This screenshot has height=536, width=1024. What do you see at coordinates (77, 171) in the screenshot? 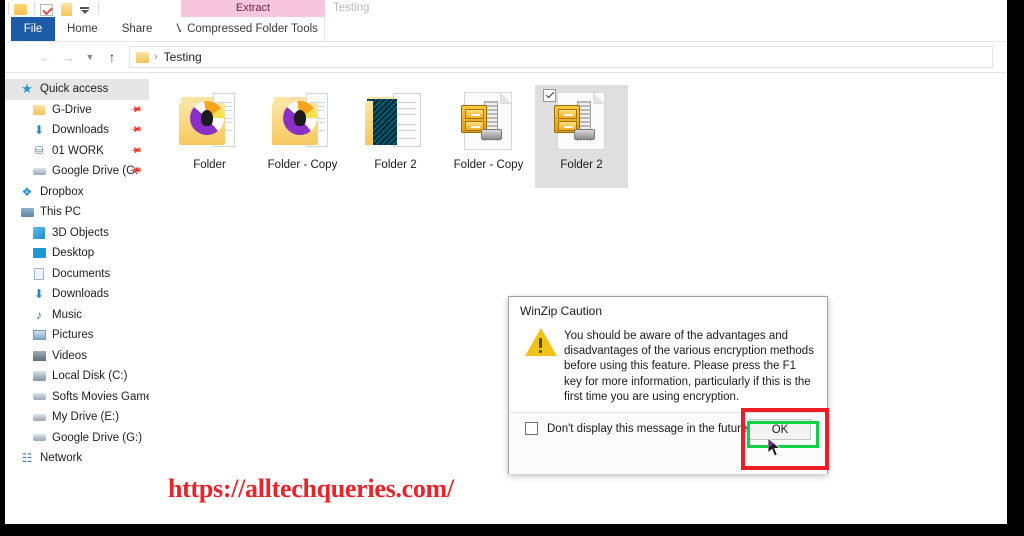
I see `sidebar-item-google-drive-g: Google Drive (G: 📌` at bounding box center [77, 171].